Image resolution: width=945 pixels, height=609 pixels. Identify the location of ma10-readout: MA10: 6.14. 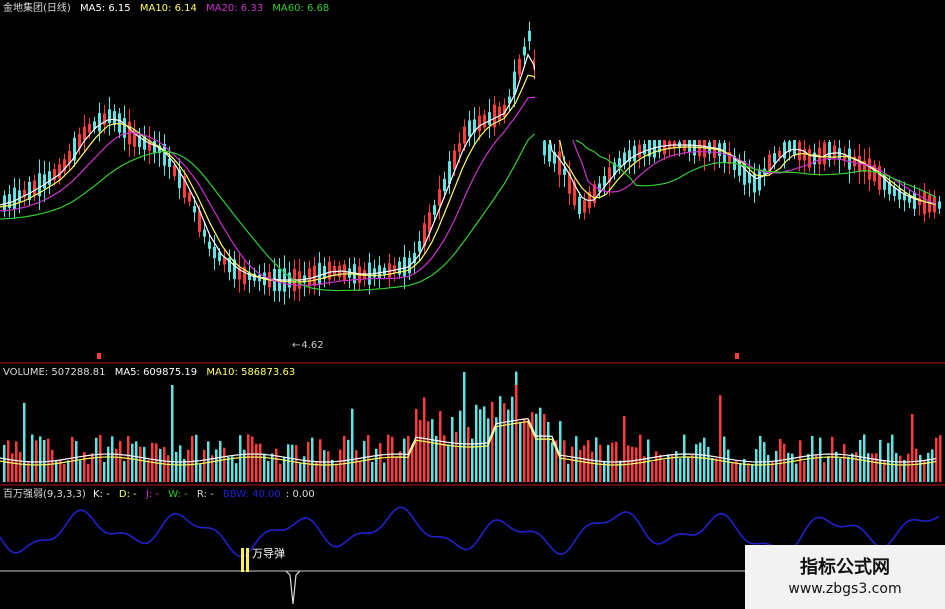
(168, 8).